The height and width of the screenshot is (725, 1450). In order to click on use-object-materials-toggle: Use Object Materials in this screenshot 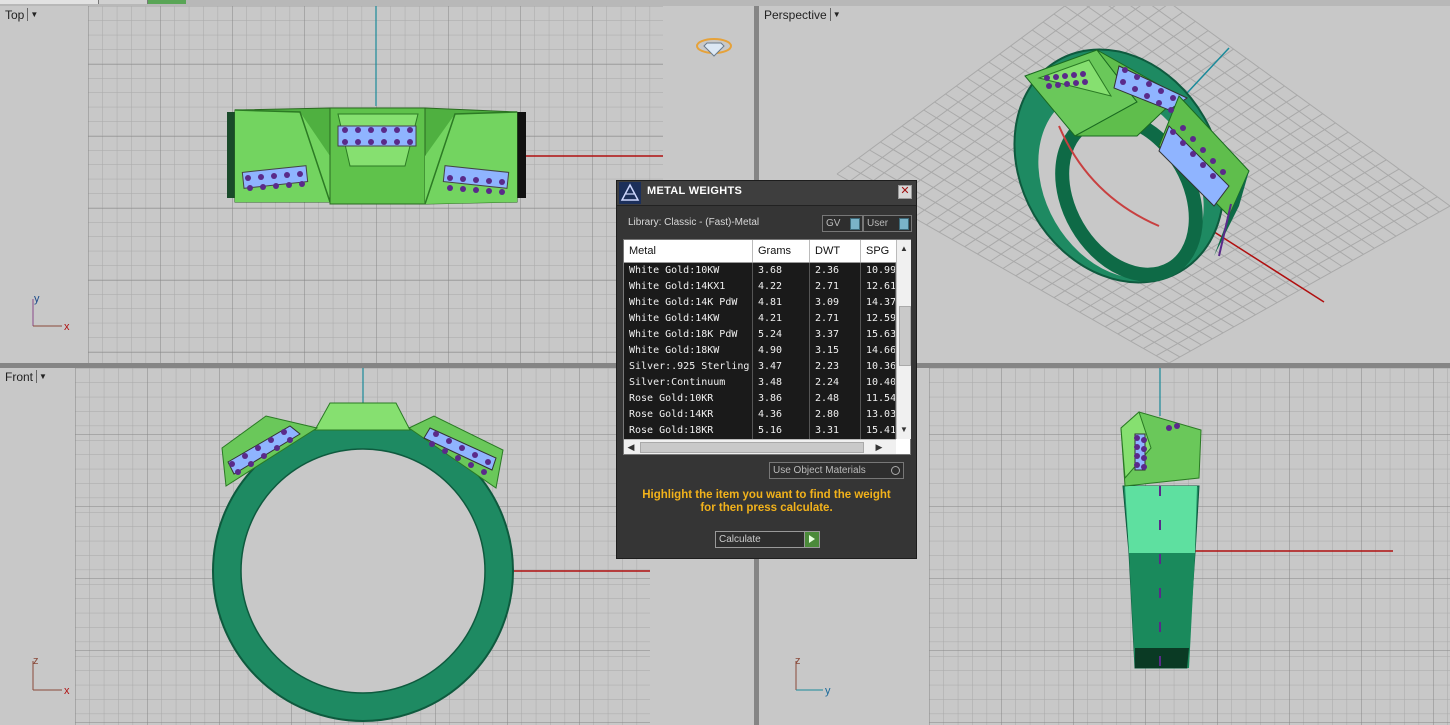, I will do `click(836, 470)`.